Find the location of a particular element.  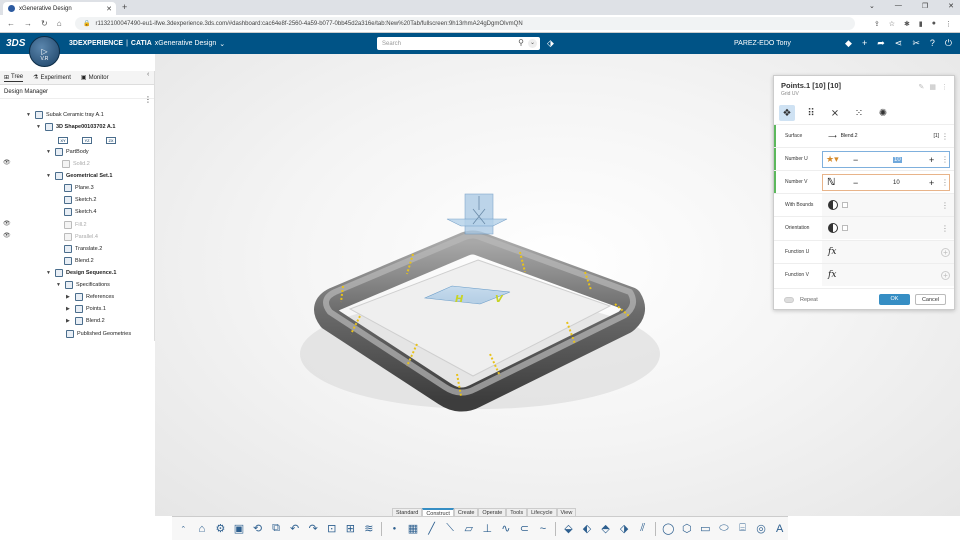

plane-icon: ▱ is located at coordinates (468, 528).